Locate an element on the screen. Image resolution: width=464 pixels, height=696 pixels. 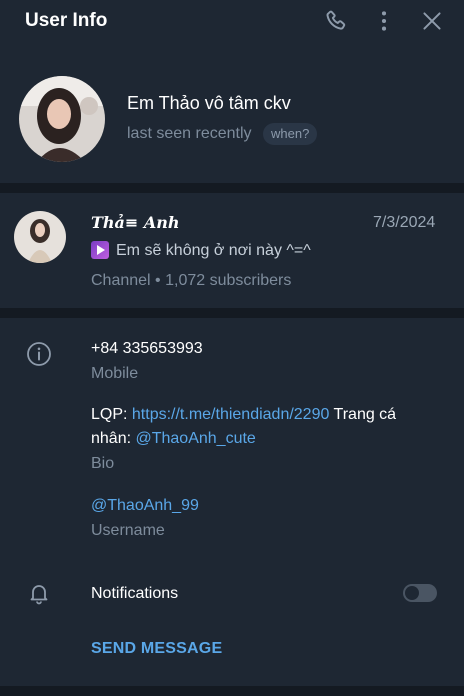
channel-last-message: Em sẽ không ở nơi này ^=^ is located at coordinates (213, 250).